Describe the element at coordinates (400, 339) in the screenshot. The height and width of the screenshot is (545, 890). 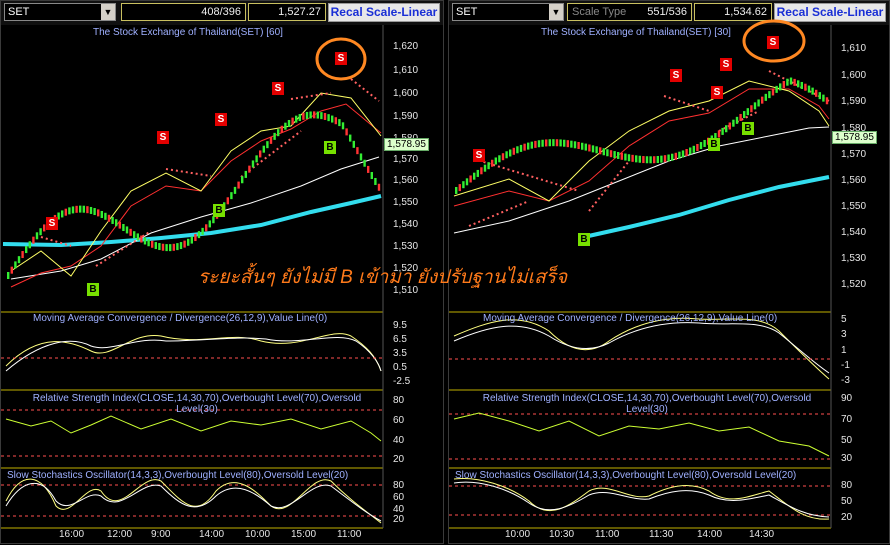
I see `left-macd-tick: 6.5` at that location.